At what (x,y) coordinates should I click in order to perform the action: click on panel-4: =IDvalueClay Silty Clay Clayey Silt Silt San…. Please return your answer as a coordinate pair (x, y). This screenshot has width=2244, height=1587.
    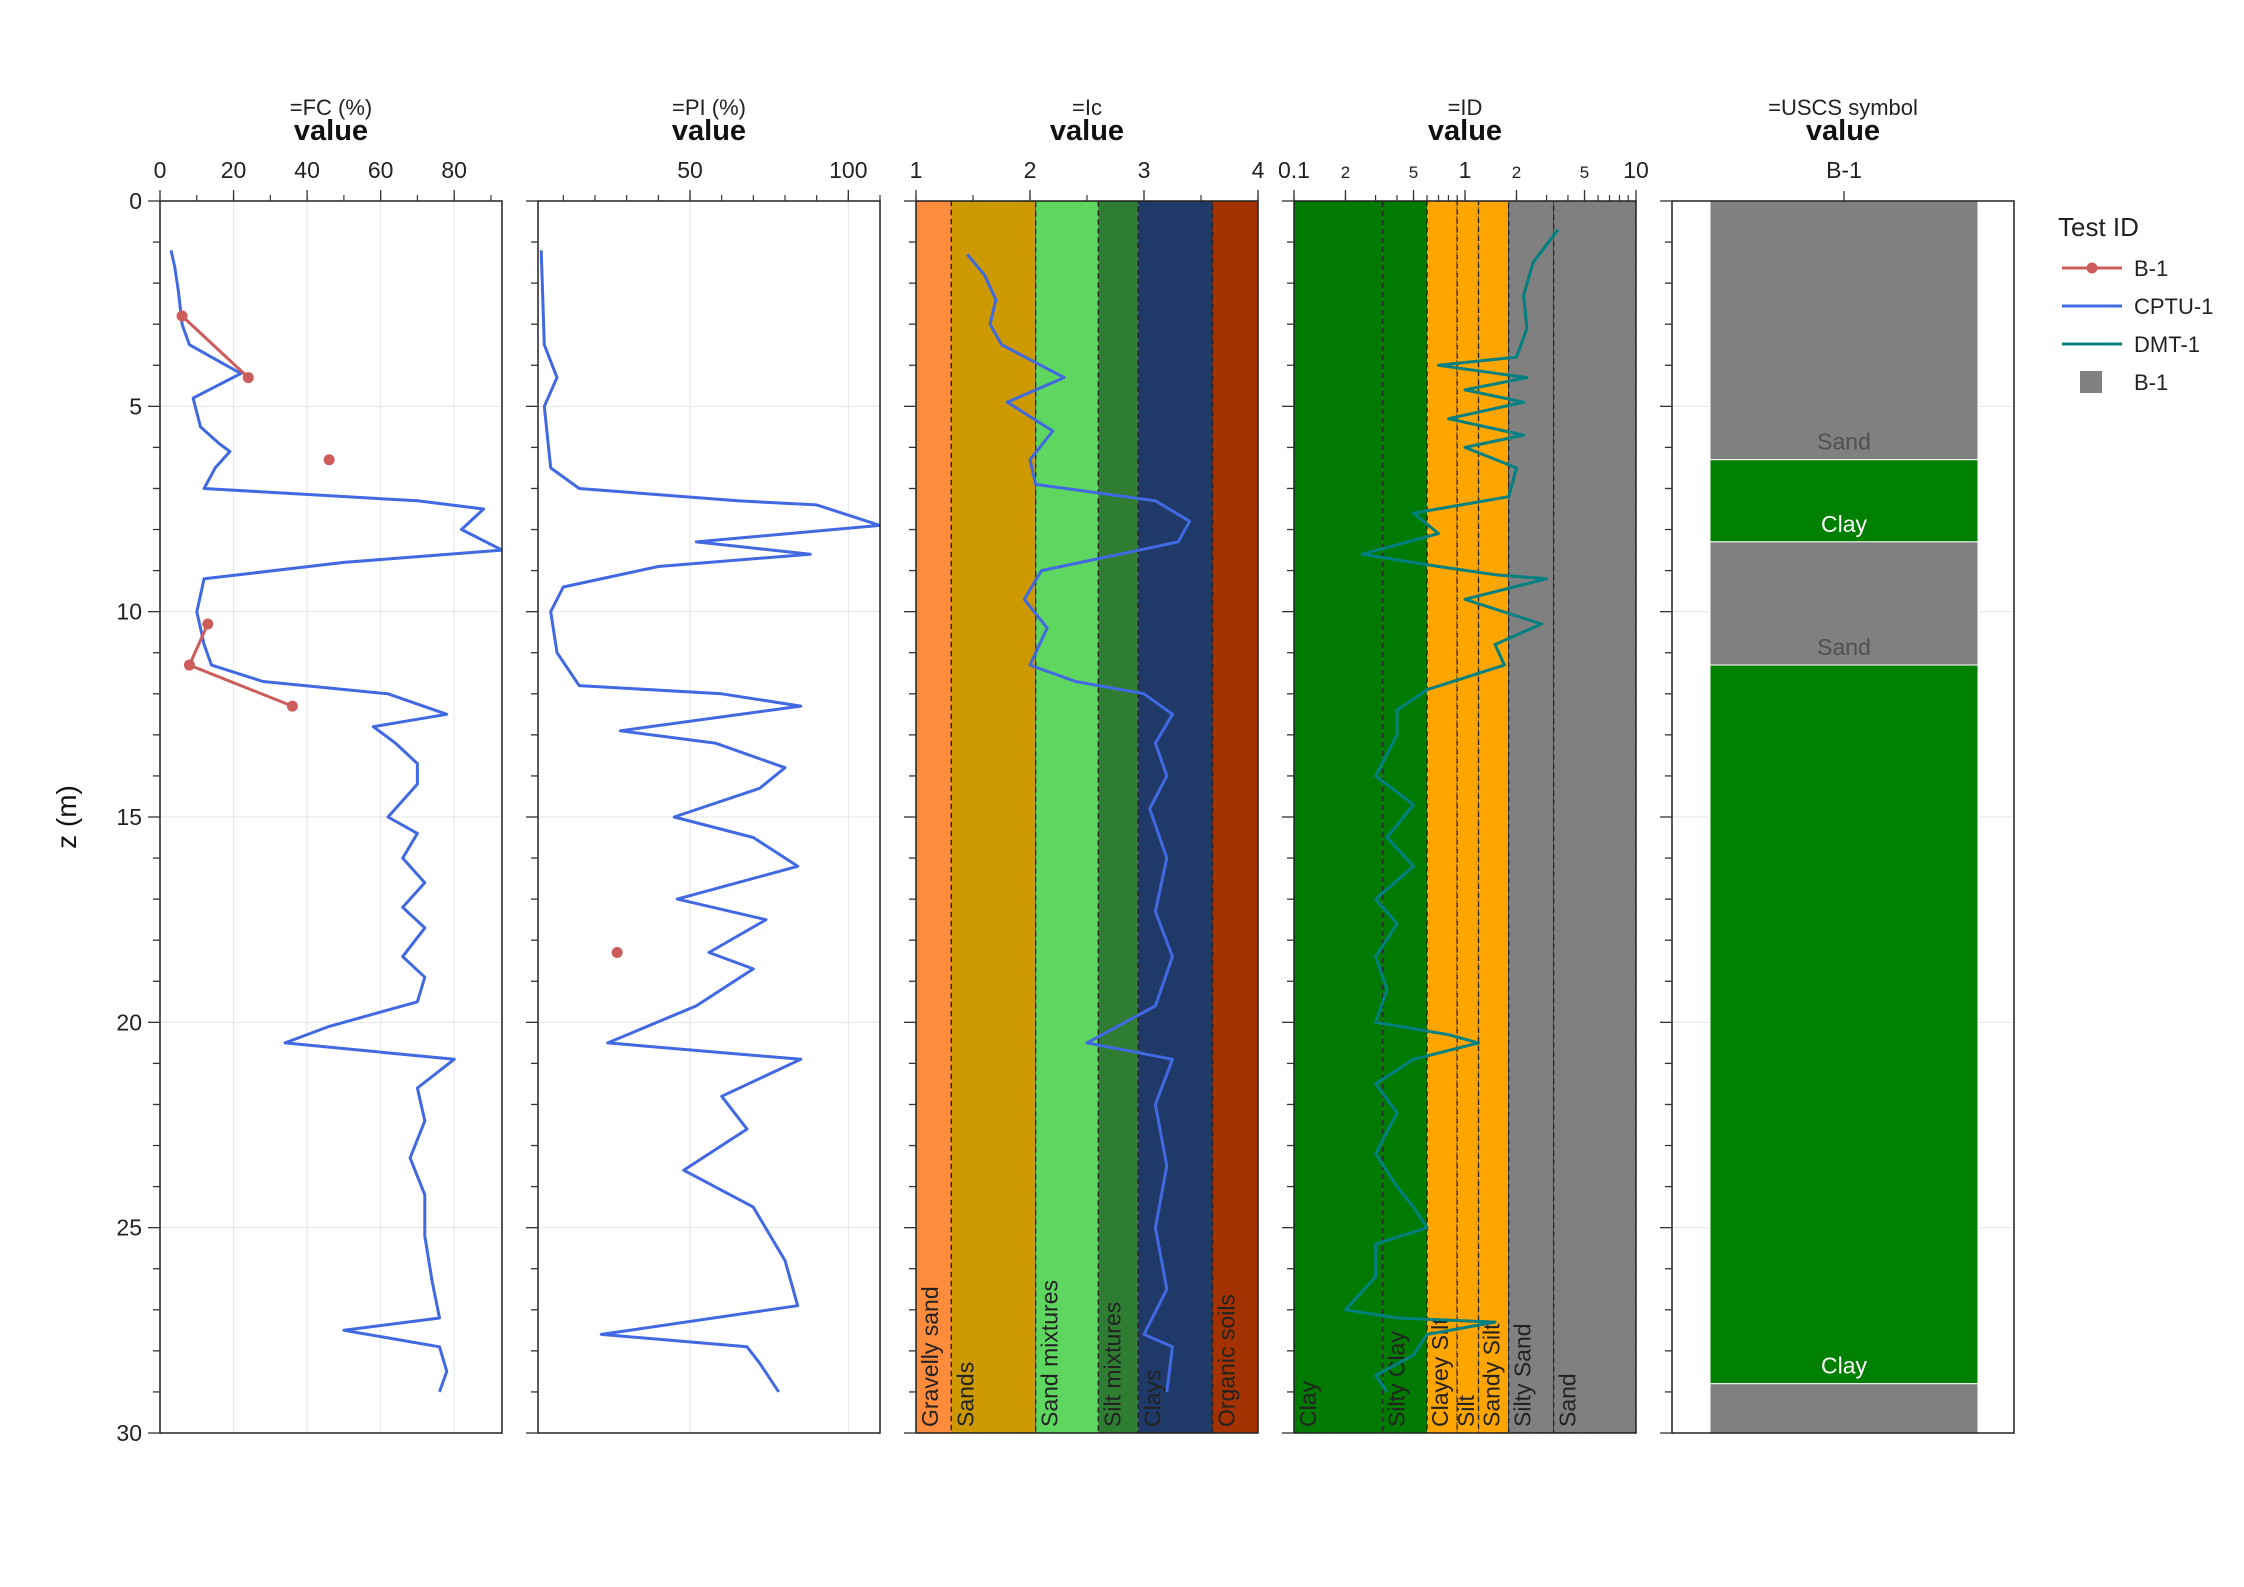
    Looking at the image, I should click on (1463, 764).